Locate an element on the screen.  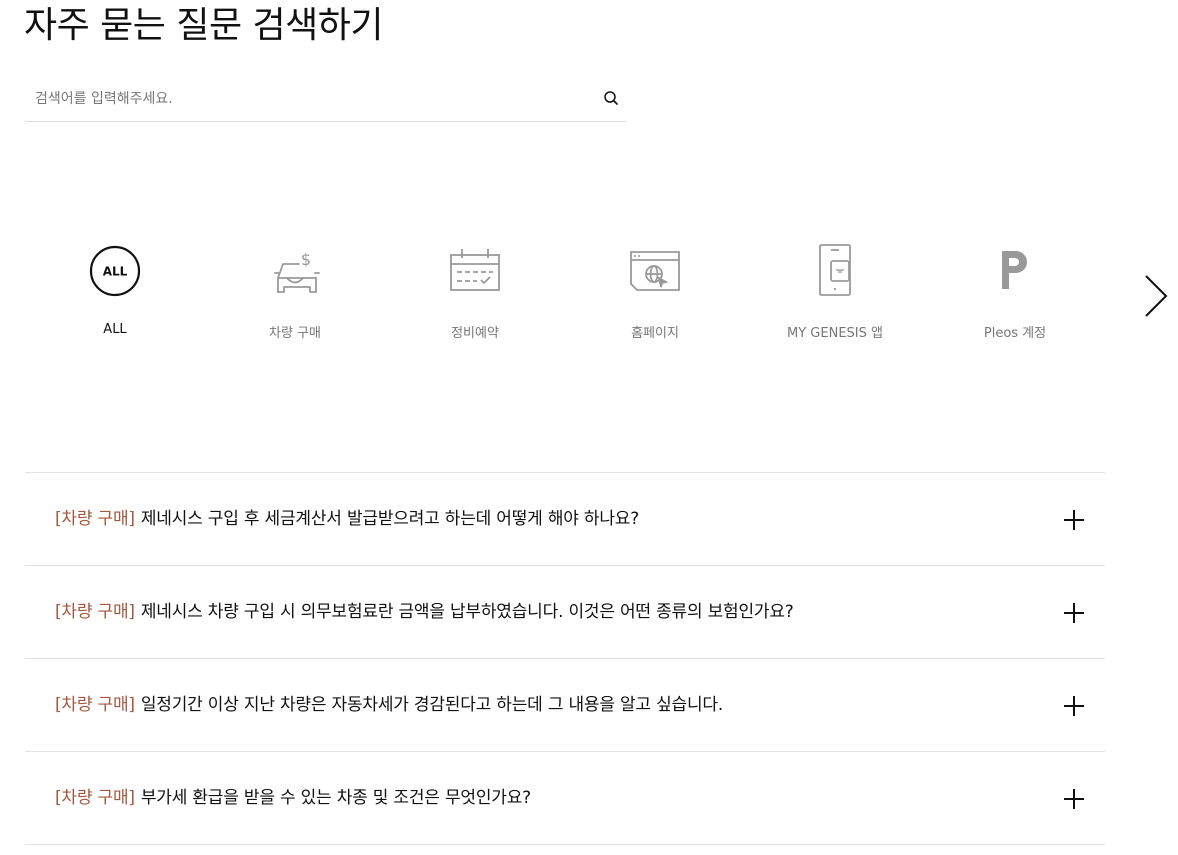
car-purchase-icon: $ is located at coordinates (297, 271).